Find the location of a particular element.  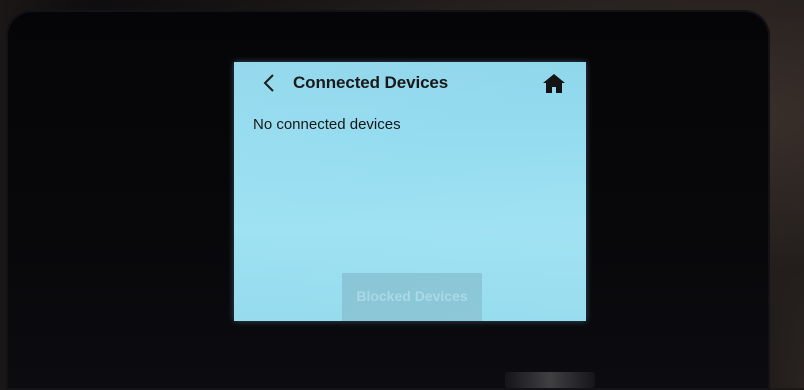

chevron-left-icon is located at coordinates (270, 83).